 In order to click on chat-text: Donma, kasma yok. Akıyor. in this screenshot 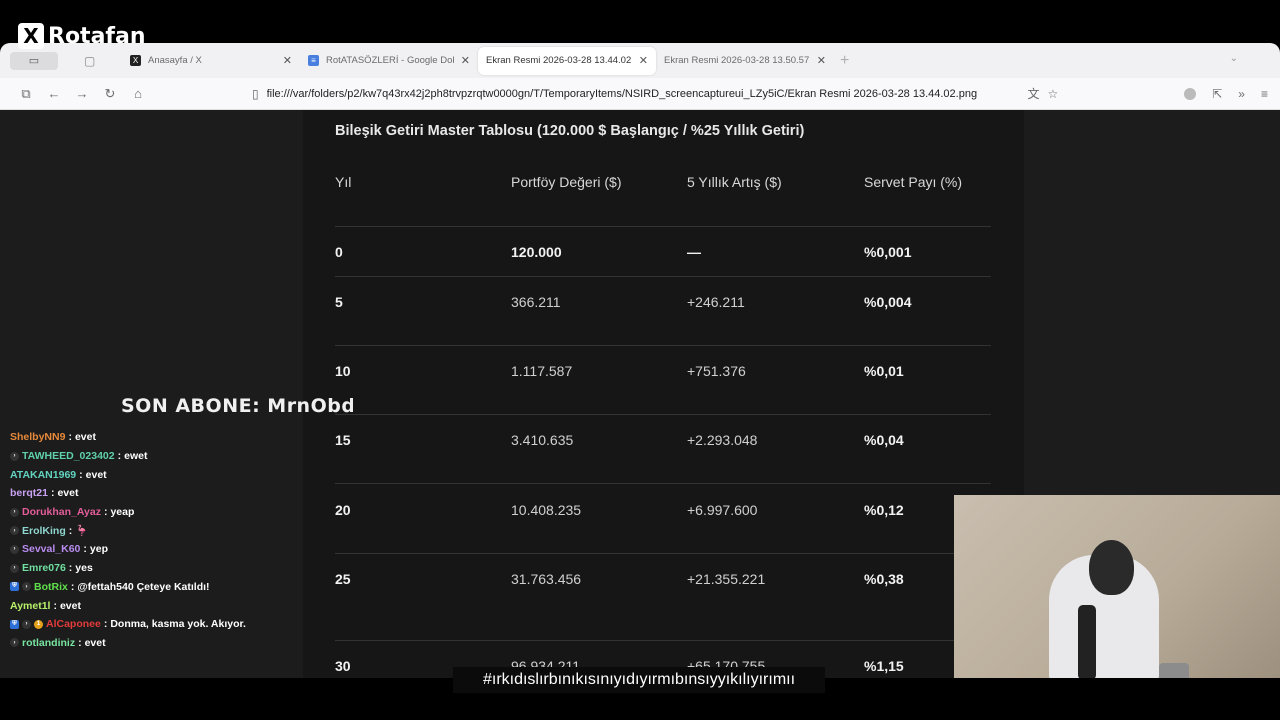, I will do `click(178, 624)`.